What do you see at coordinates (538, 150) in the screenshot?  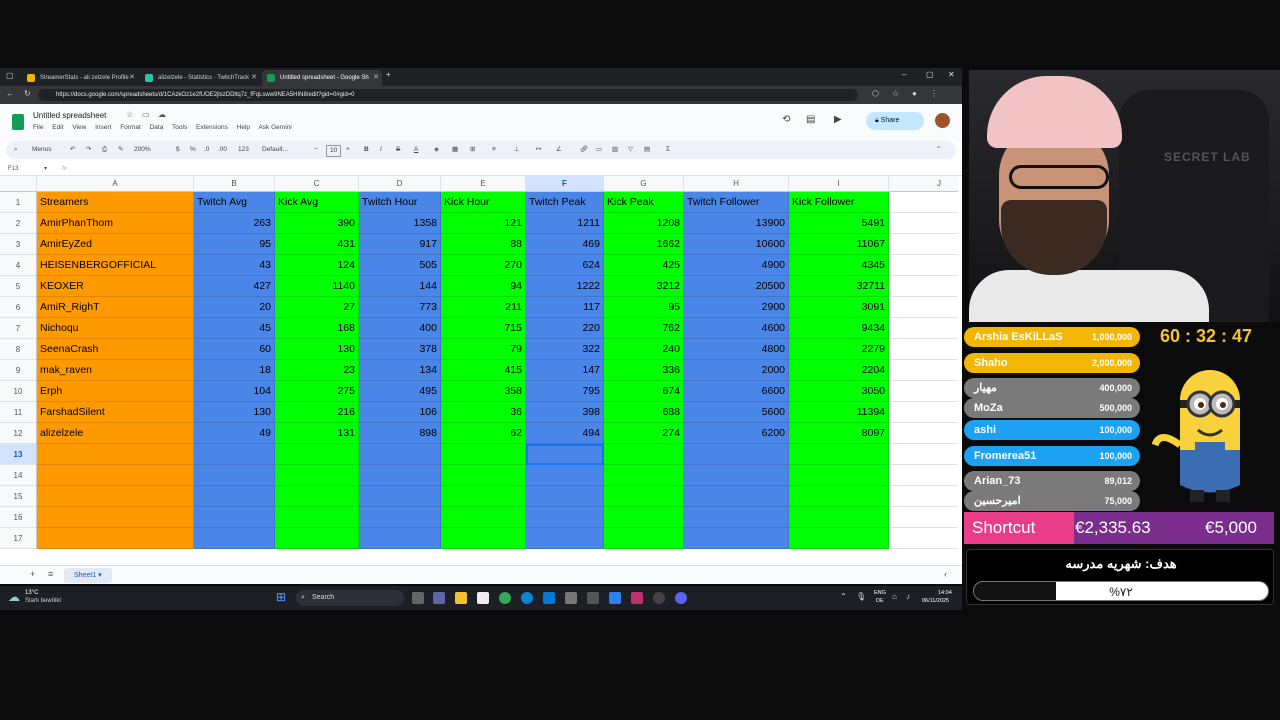 I see `text-wrap-icon: ↦` at bounding box center [538, 150].